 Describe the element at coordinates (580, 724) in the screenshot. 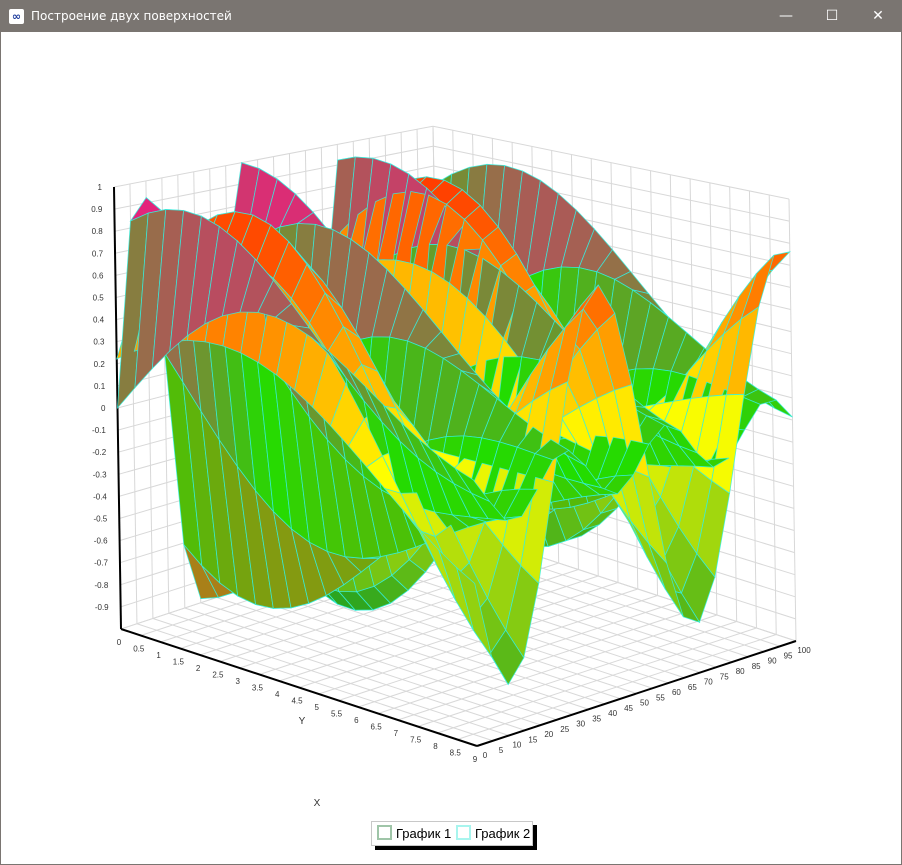

I see `x-tick-label: 30` at that location.